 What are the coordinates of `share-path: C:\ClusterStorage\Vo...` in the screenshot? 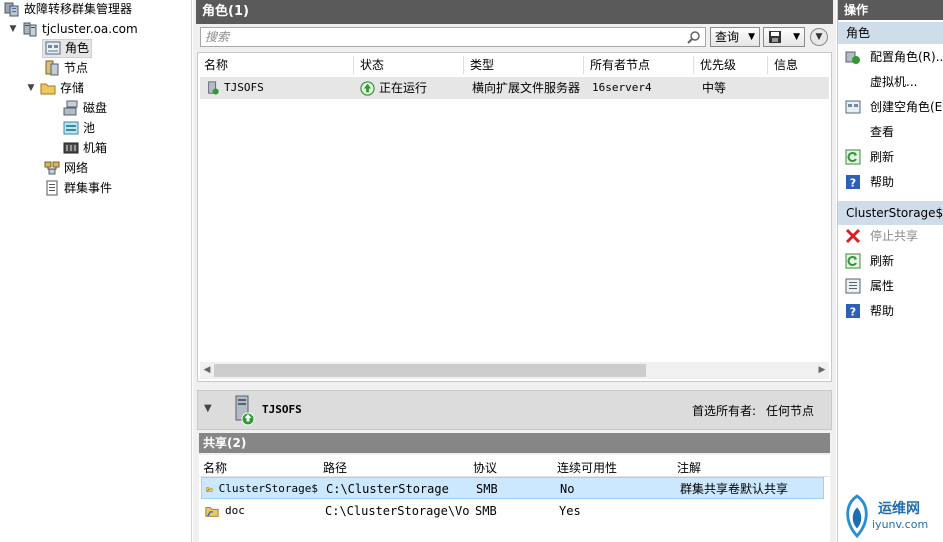 It's located at (398, 511).